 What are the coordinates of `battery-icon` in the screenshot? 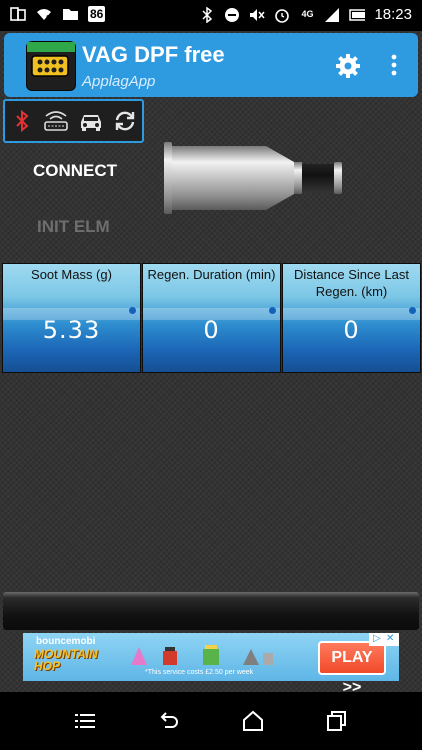 It's located at (357, 15).